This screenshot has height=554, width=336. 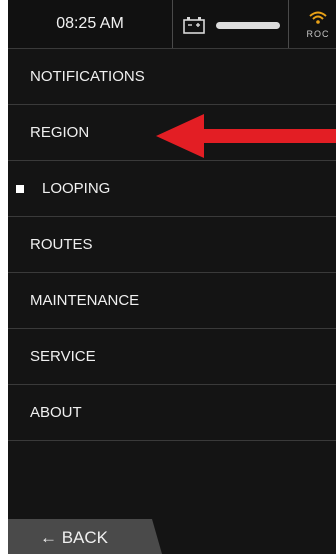 I want to click on menu-item-looping: LOOPING, so click(x=172, y=189).